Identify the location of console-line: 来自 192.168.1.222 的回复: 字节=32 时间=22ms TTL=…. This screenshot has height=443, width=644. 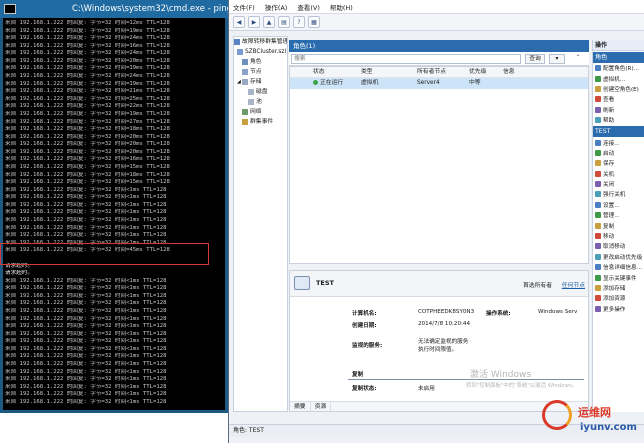
(87, 106).